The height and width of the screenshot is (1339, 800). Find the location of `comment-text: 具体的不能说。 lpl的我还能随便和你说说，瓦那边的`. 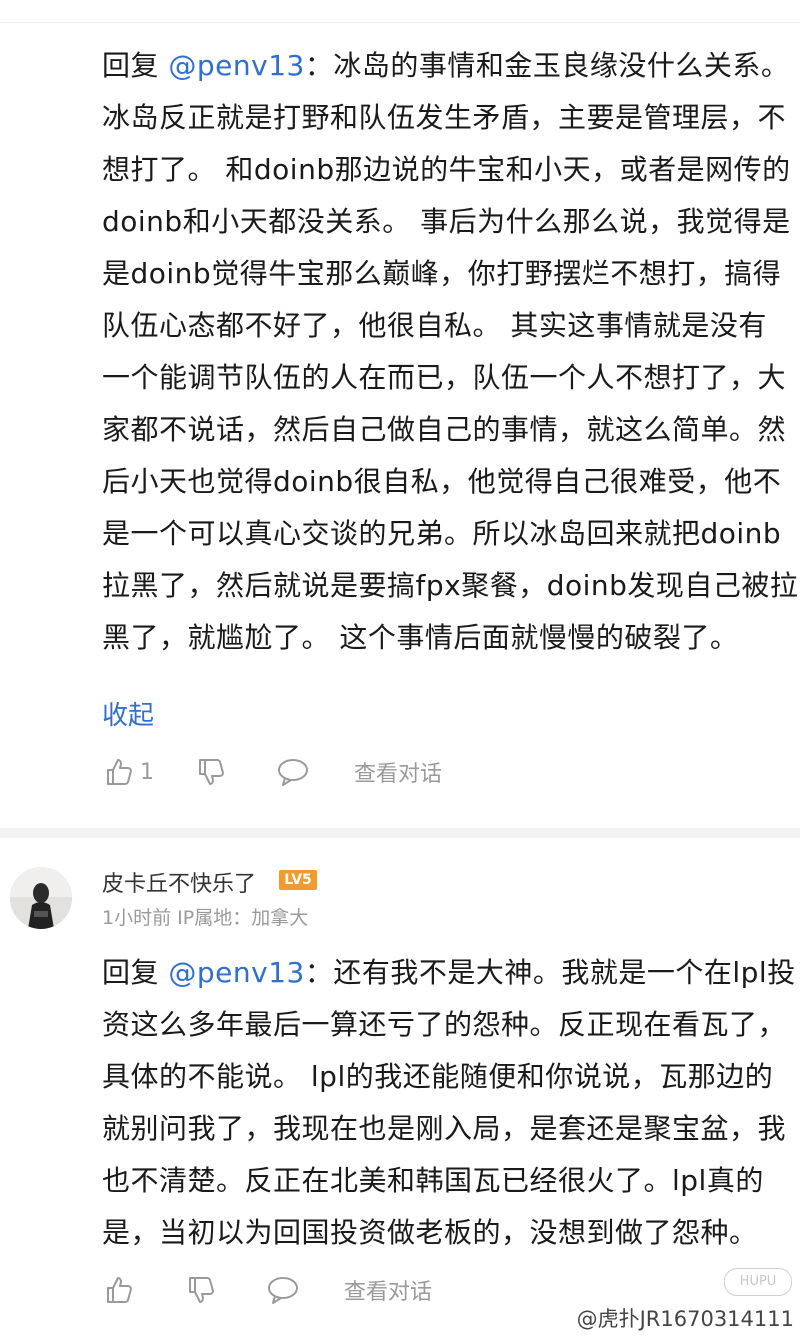

comment-text: 具体的不能说。 lpl的我还能随便和你说说，瓦那边的 is located at coordinates (438, 1076).